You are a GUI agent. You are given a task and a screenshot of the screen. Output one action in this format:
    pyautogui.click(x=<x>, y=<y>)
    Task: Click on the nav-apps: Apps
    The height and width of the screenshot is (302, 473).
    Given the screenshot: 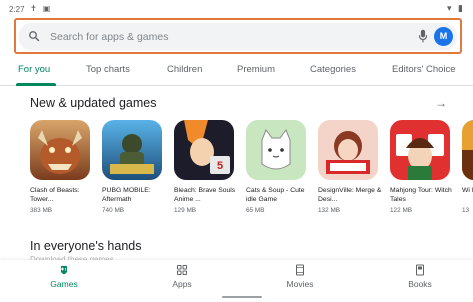 What is the action you would take?
    pyautogui.click(x=182, y=276)
    